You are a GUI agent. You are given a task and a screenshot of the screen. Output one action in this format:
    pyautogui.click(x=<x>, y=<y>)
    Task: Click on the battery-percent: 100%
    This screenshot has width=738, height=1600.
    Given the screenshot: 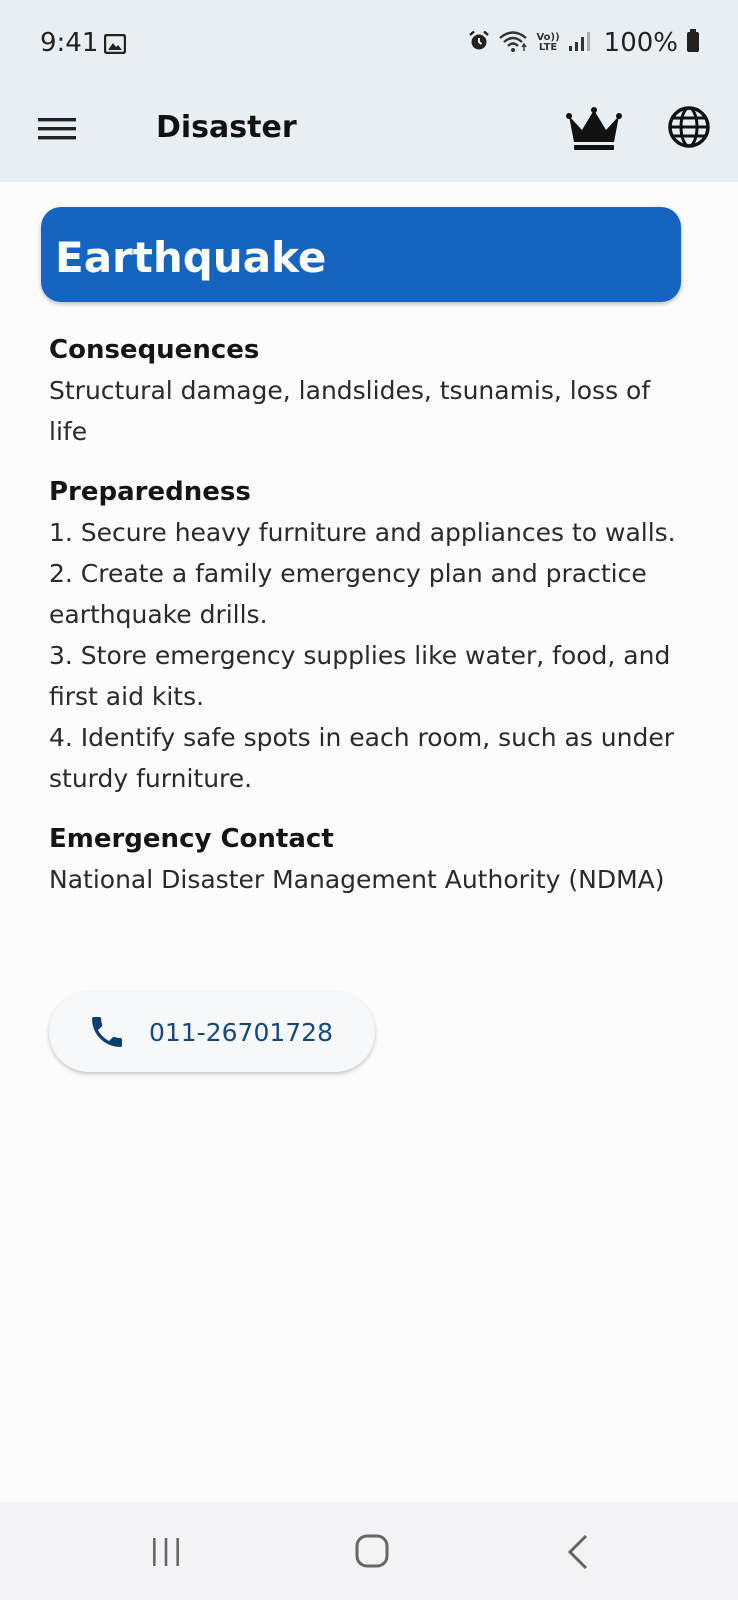 What is the action you would take?
    pyautogui.click(x=640, y=43)
    